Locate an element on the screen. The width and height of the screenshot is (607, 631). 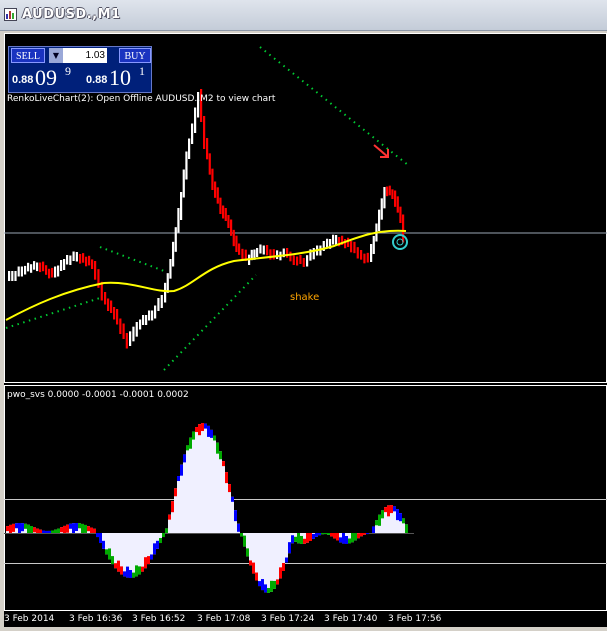
chevron-down-icon: ▼ is located at coordinates (56, 55).